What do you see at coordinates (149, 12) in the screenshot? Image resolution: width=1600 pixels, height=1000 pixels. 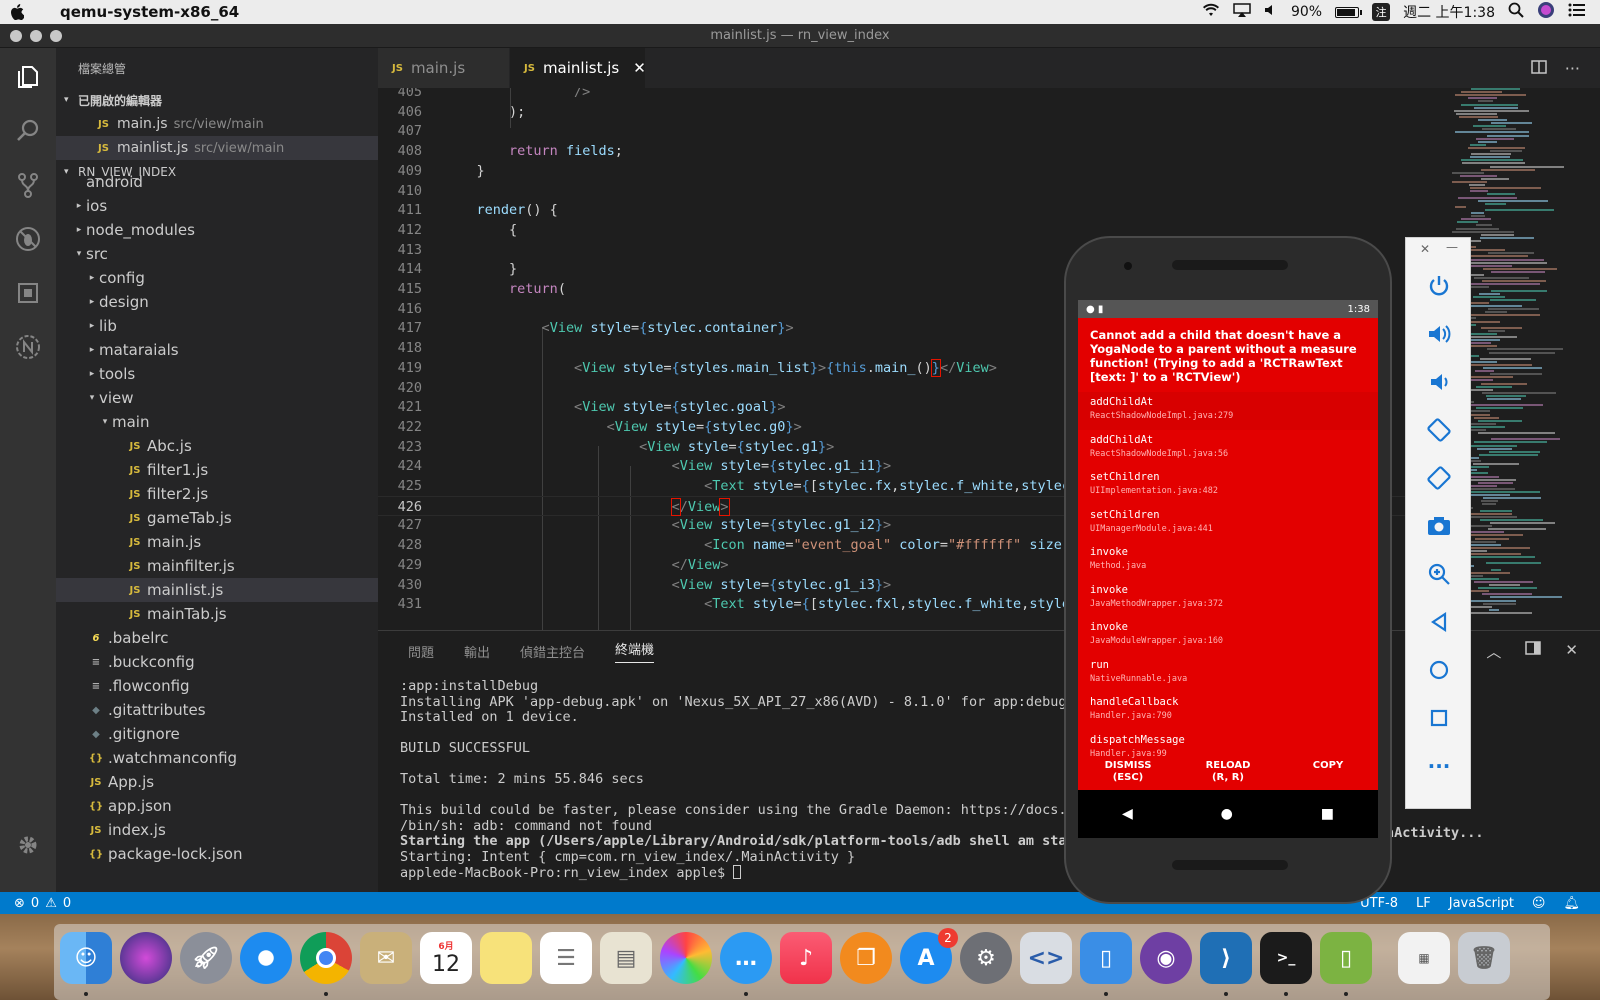 I see `app-name: qemu-system-x86_64` at bounding box center [149, 12].